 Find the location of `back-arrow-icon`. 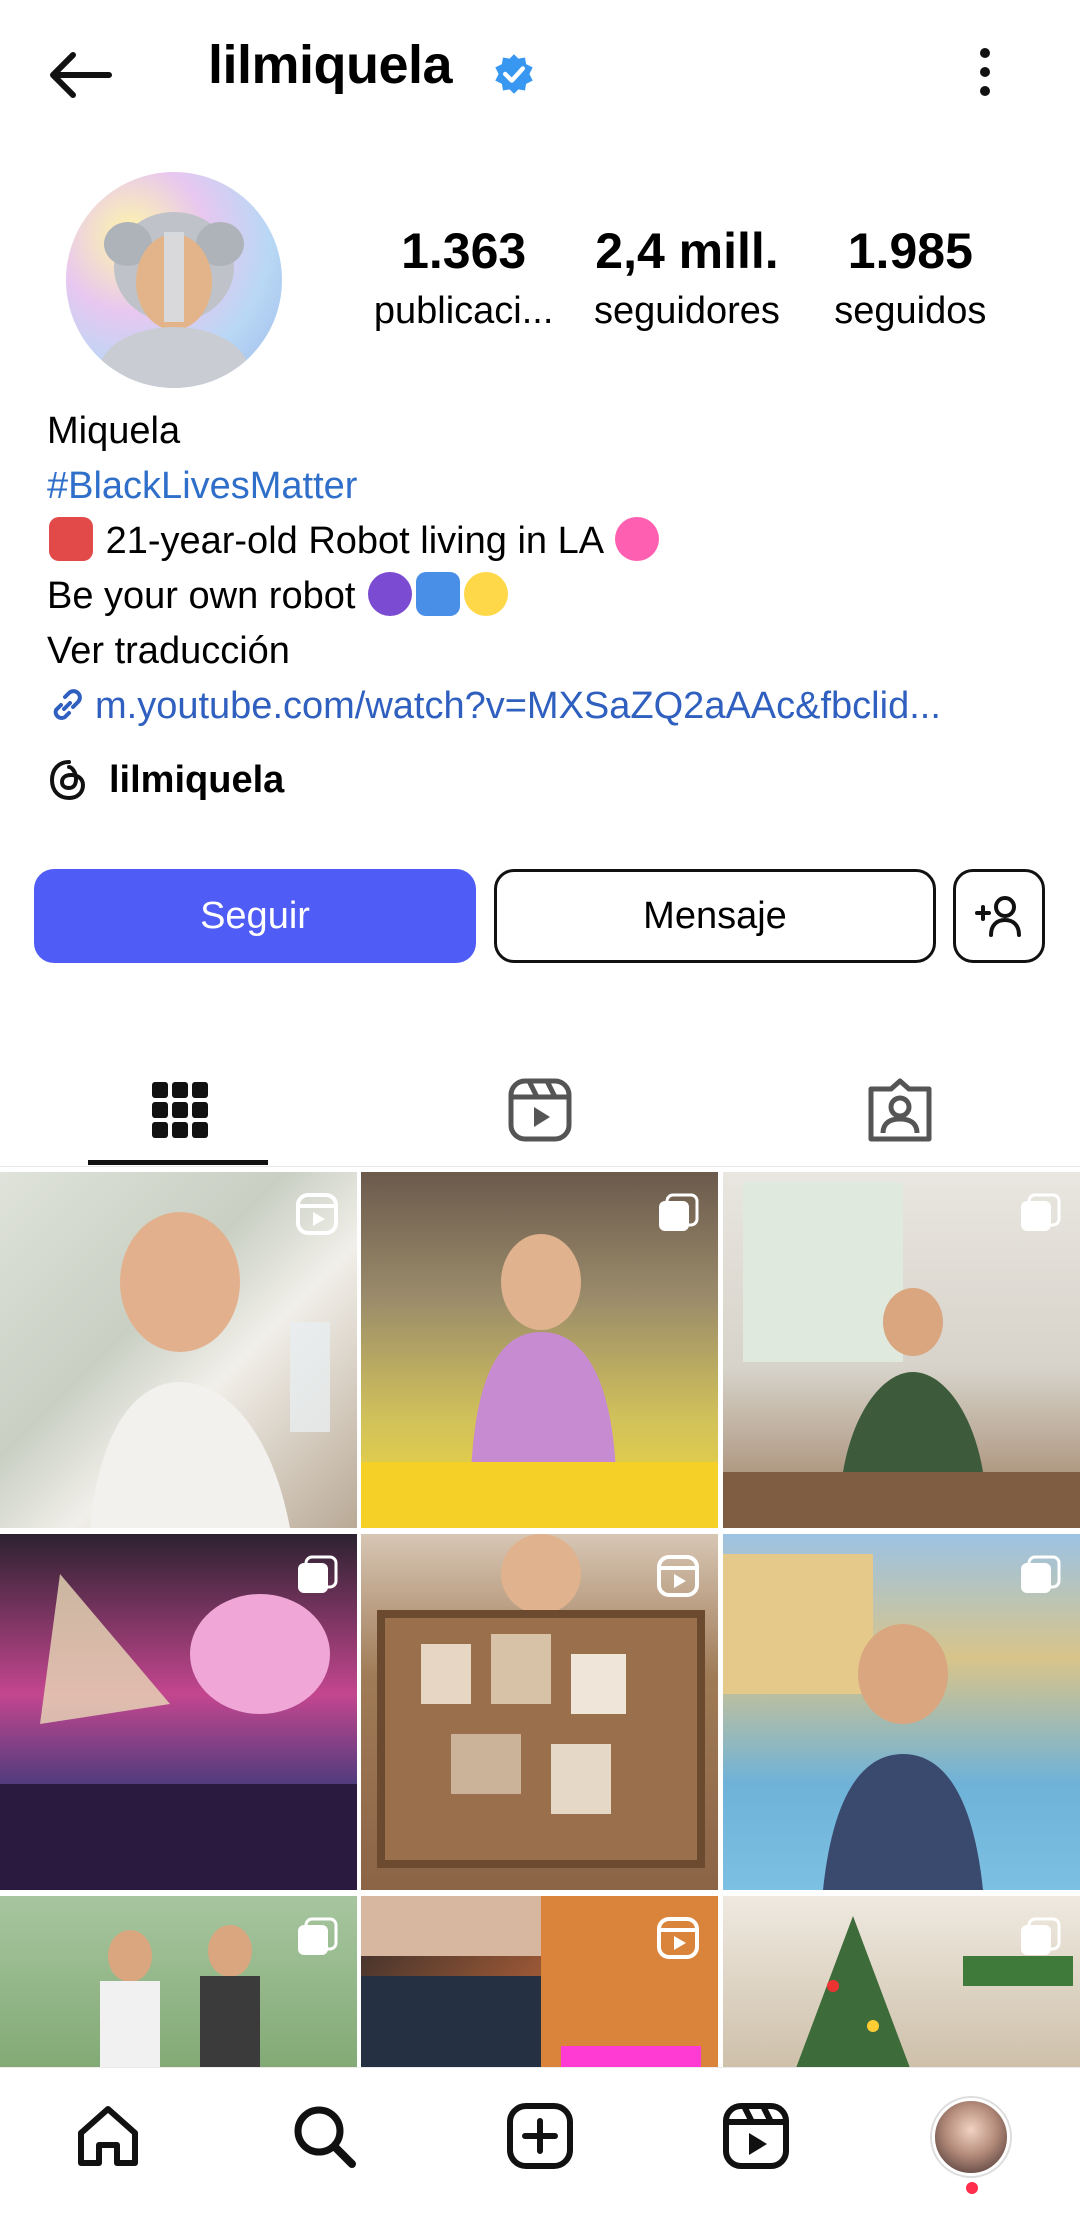

back-arrow-icon is located at coordinates (81, 75).